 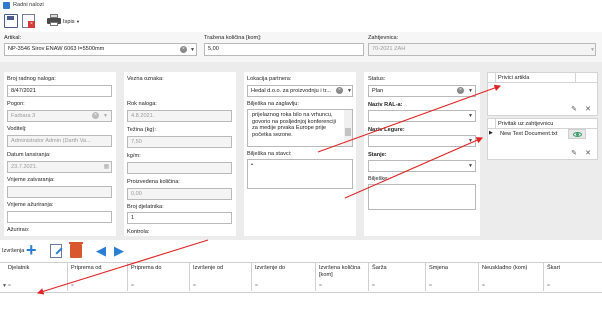 What do you see at coordinates (414, 168) in the screenshot?
I see `arrow-to-privitak-zahtjevnica` at bounding box center [414, 168].